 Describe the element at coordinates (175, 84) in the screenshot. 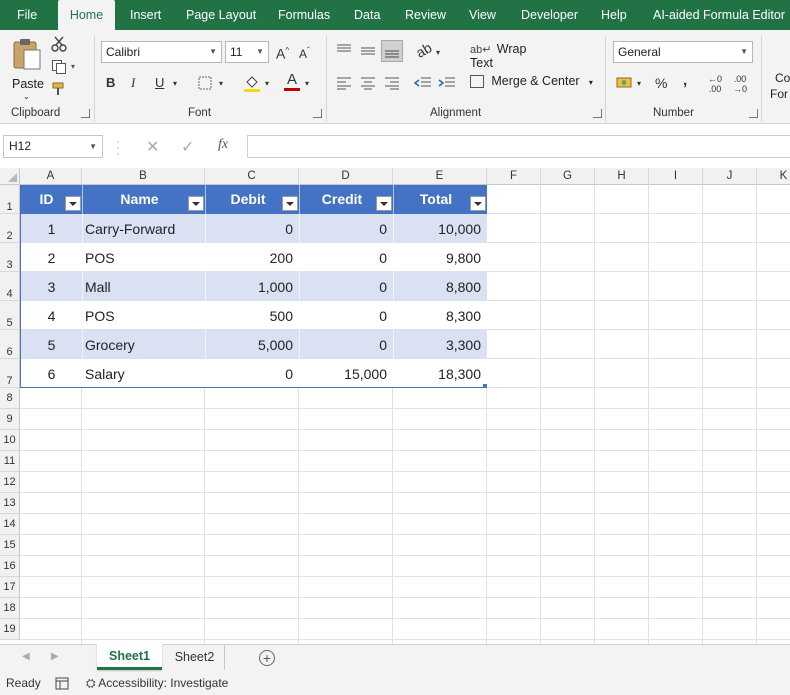

I see `underline-dropdown-icon: ▾` at that location.